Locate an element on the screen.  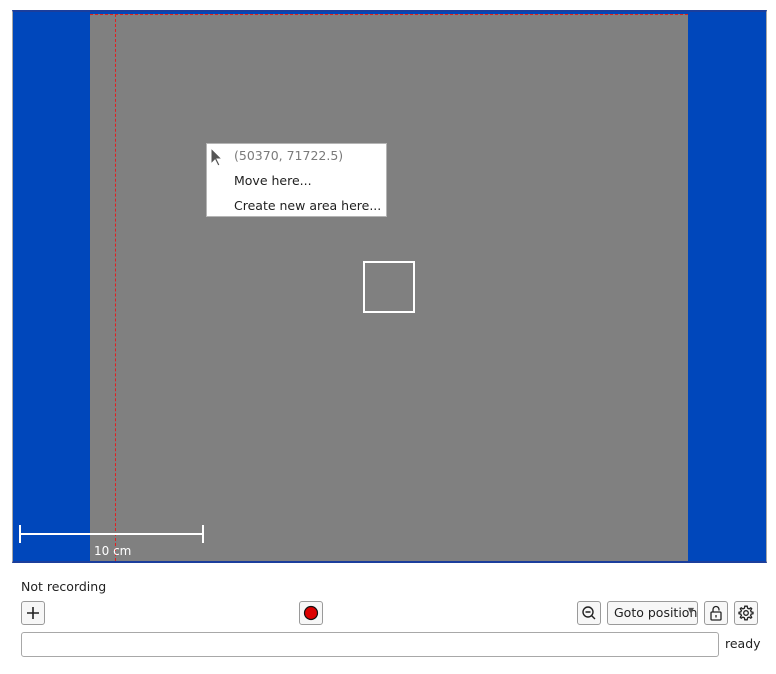
ready-status: ready is located at coordinates (743, 643).